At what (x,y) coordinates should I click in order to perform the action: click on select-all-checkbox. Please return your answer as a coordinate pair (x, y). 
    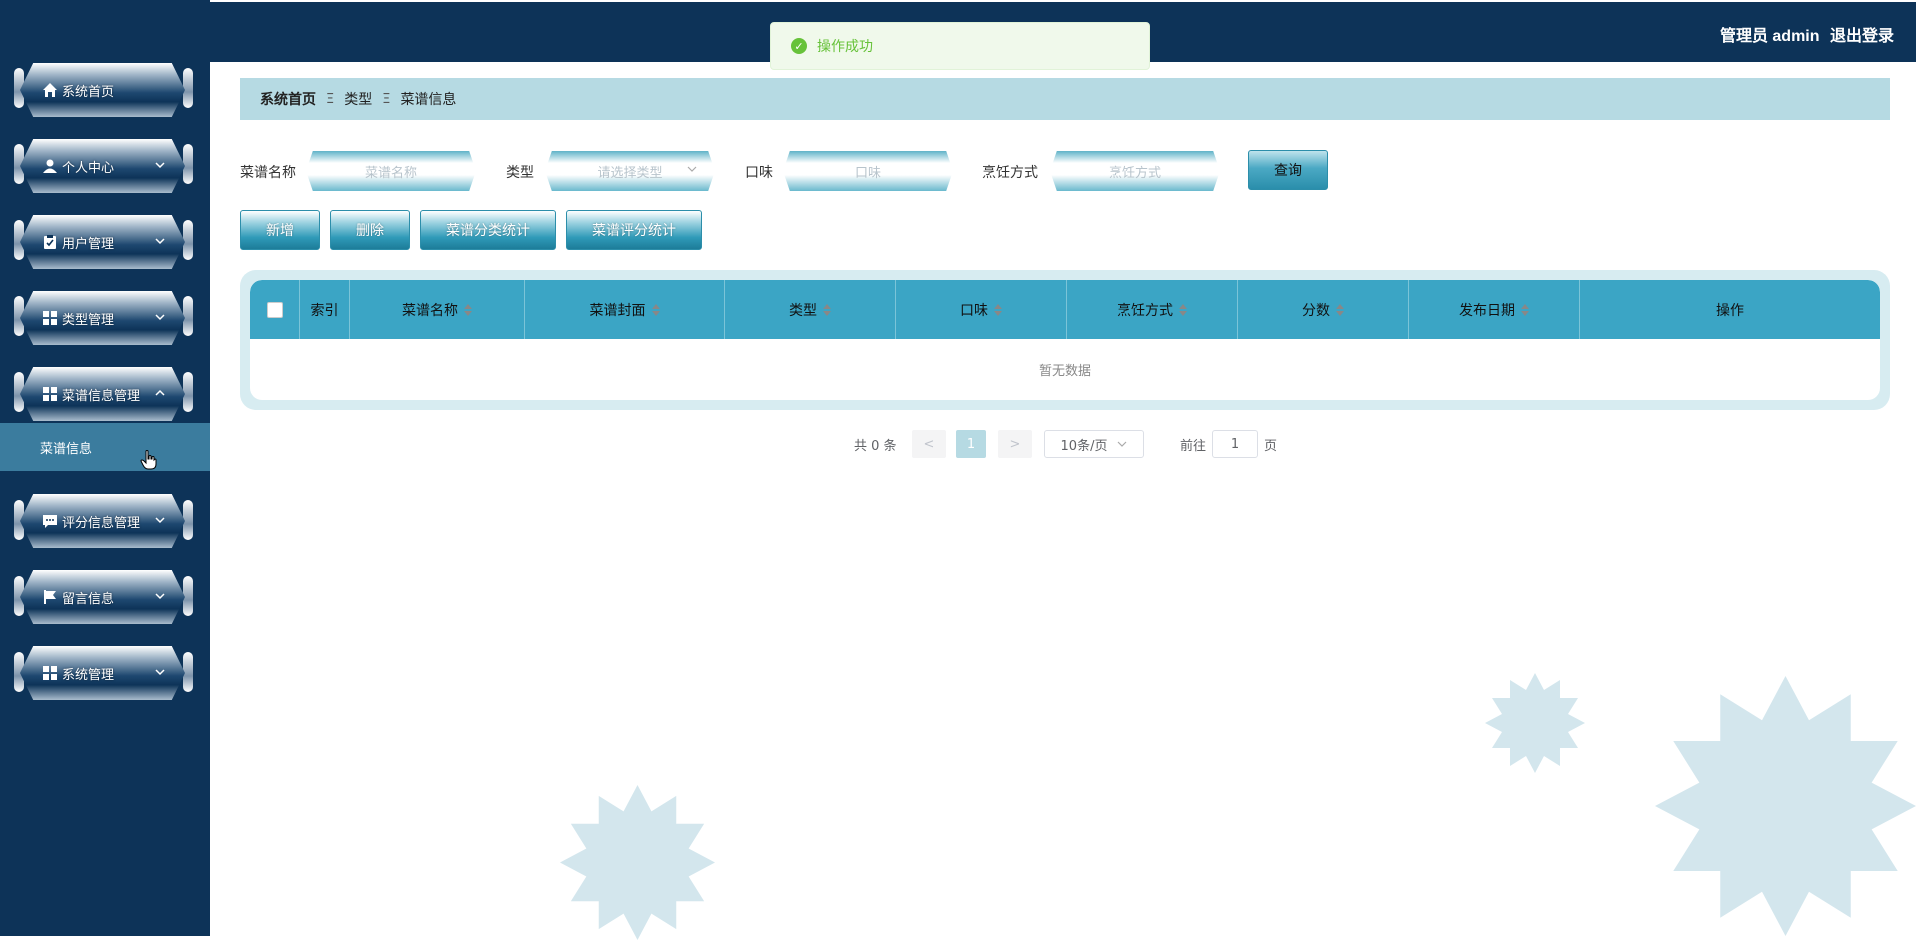
    Looking at the image, I should click on (274, 309).